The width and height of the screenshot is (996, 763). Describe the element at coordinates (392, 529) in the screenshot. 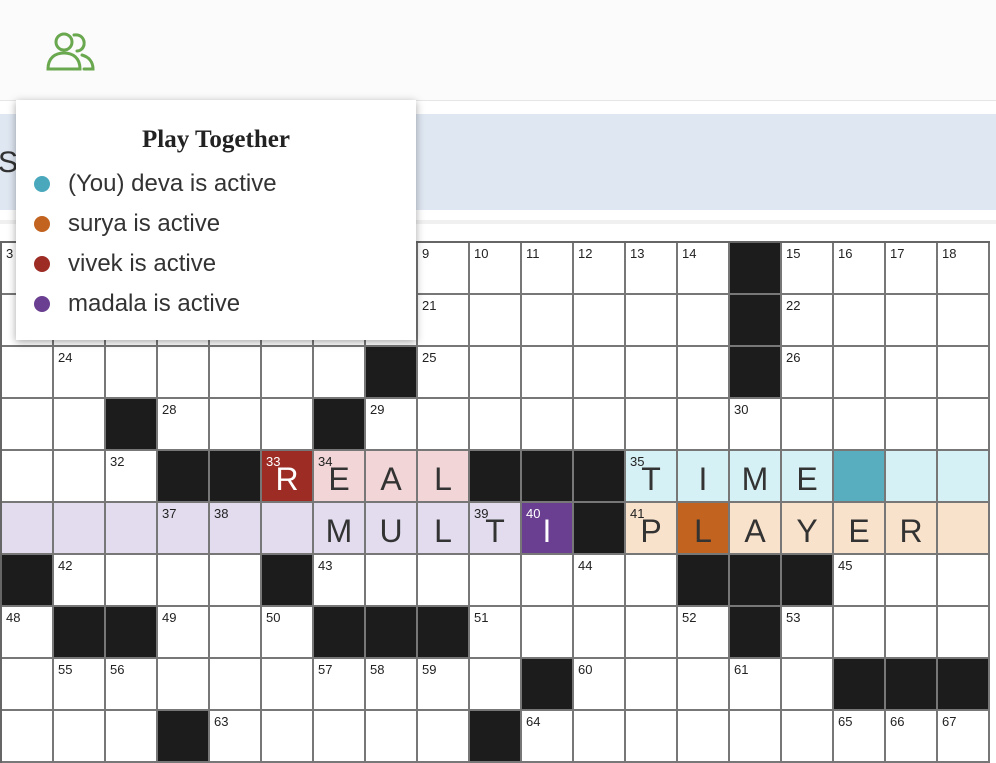

I see `grid-cell: U` at that location.